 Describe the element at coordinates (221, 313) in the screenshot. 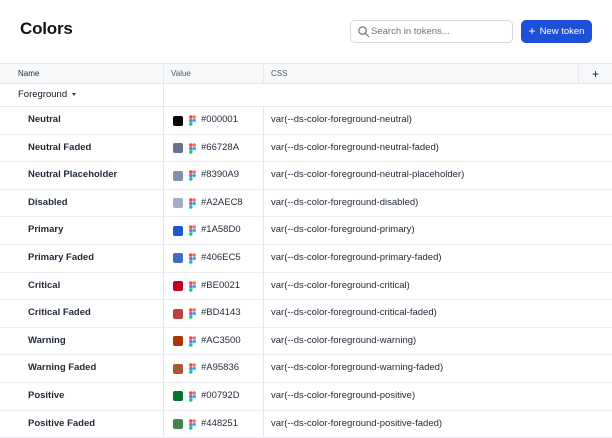

I see `token-hex-value: #BD4143` at that location.